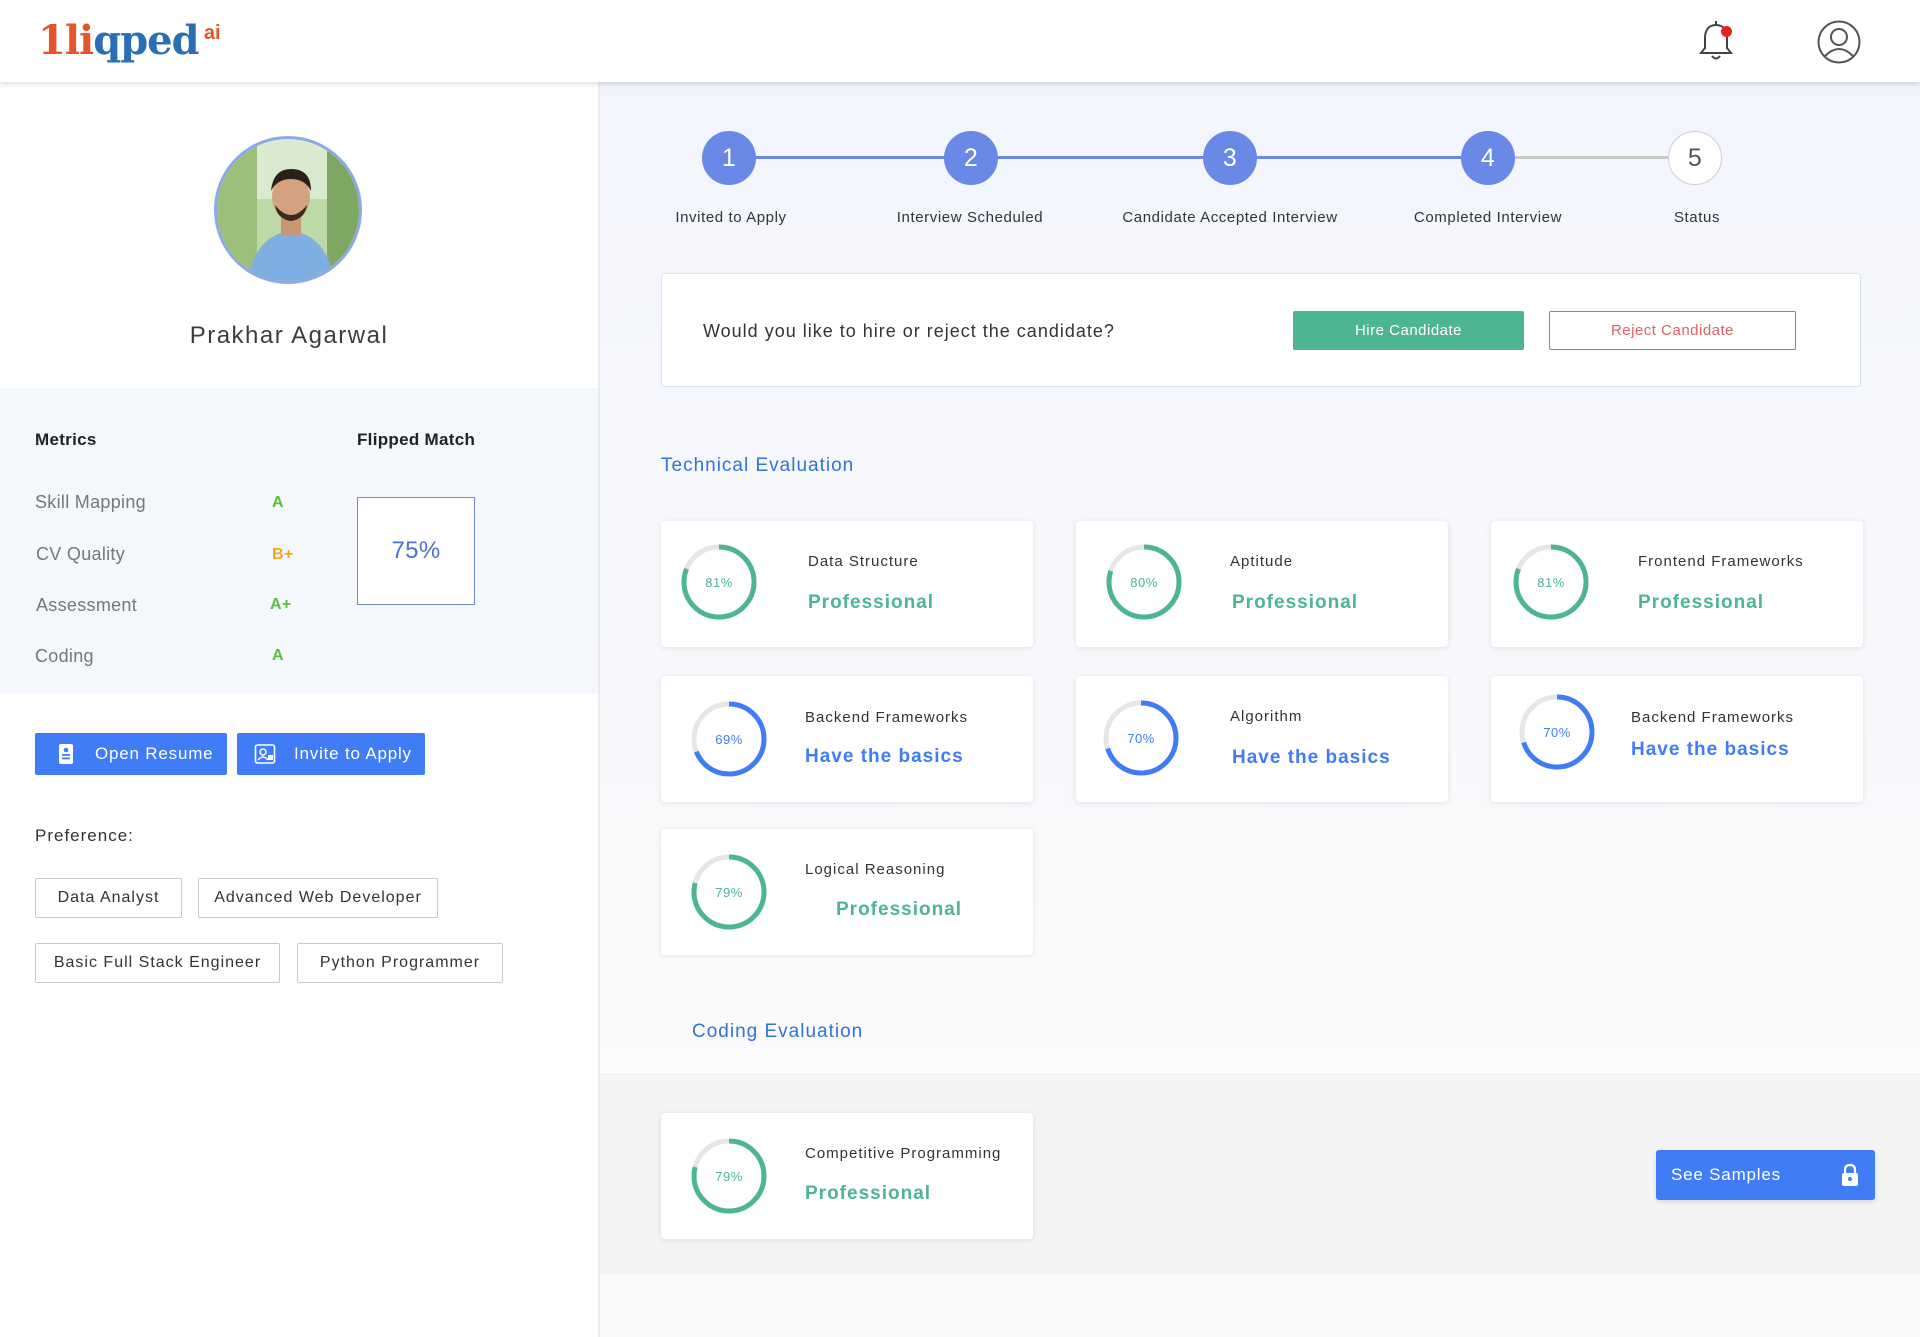 The width and height of the screenshot is (1920, 1337). I want to click on metric-label-skill-mapping: Skill Mapping, so click(90, 502).